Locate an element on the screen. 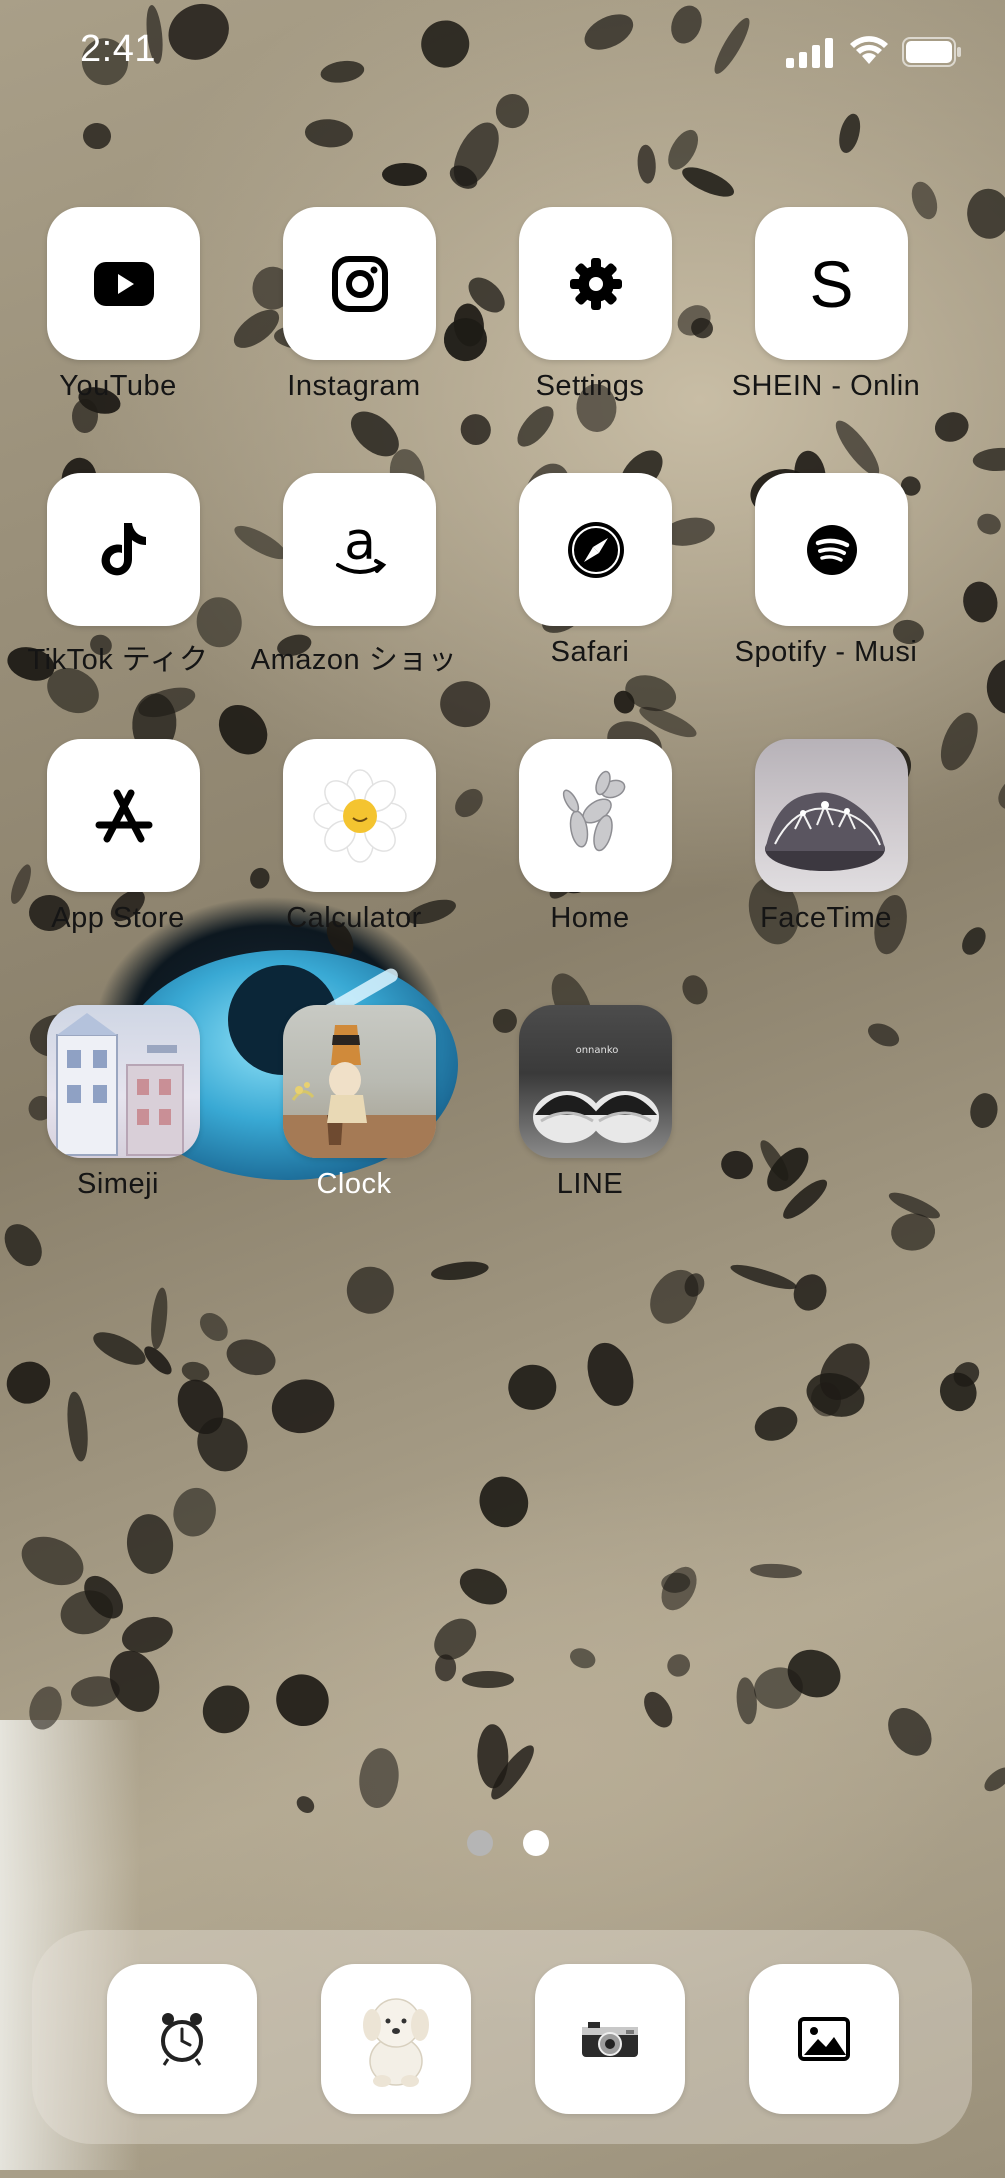 The width and height of the screenshot is (1005, 2178). figure-photo-icon is located at coordinates (359, 1091).